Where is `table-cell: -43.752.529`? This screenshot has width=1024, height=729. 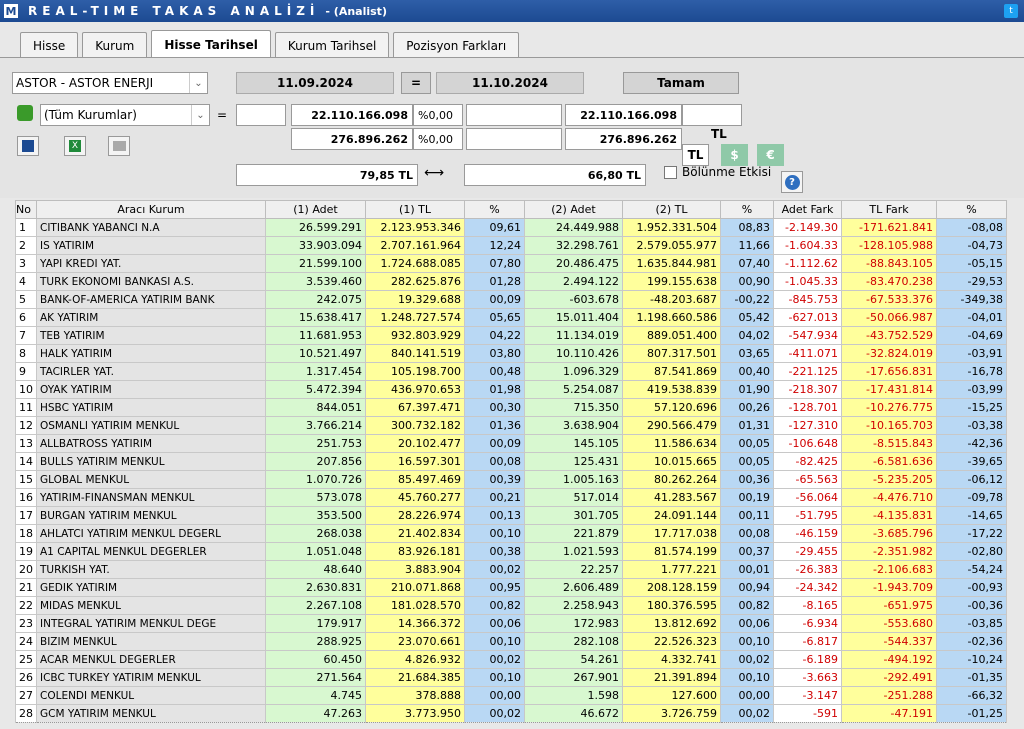 table-cell: -43.752.529 is located at coordinates (889, 335).